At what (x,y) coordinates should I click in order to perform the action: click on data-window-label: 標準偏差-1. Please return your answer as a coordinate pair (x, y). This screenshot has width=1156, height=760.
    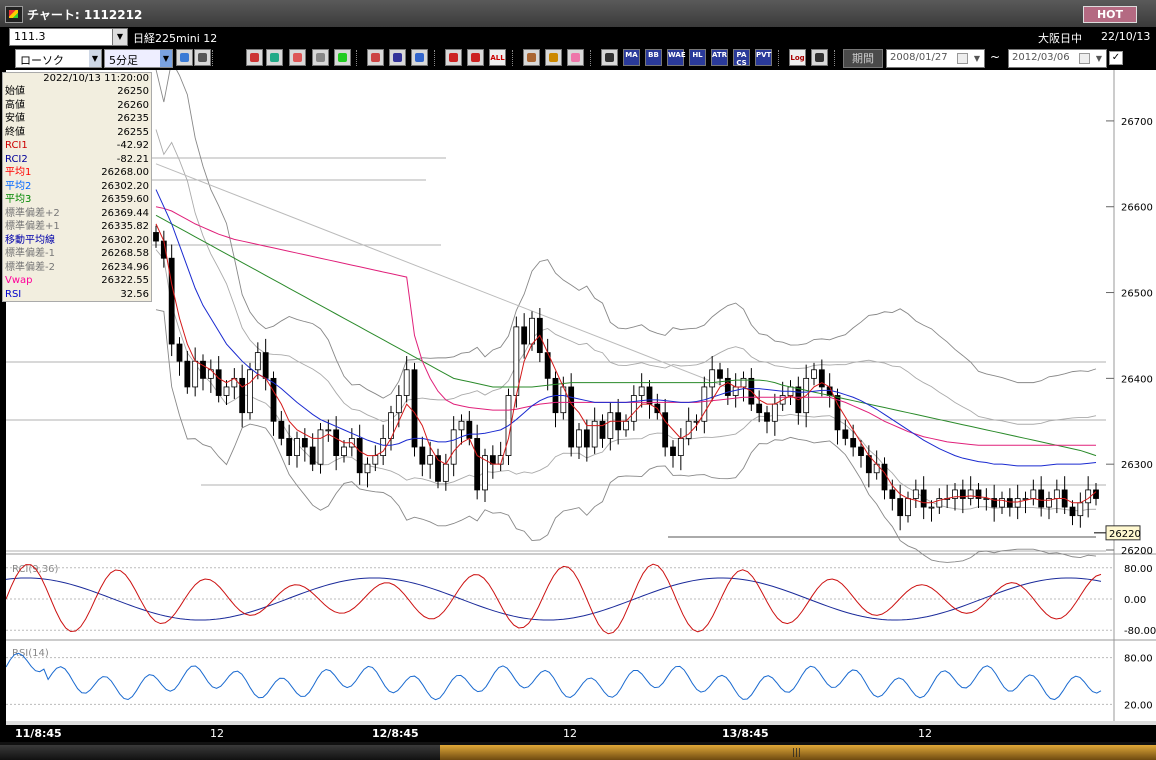
    Looking at the image, I should click on (30, 253).